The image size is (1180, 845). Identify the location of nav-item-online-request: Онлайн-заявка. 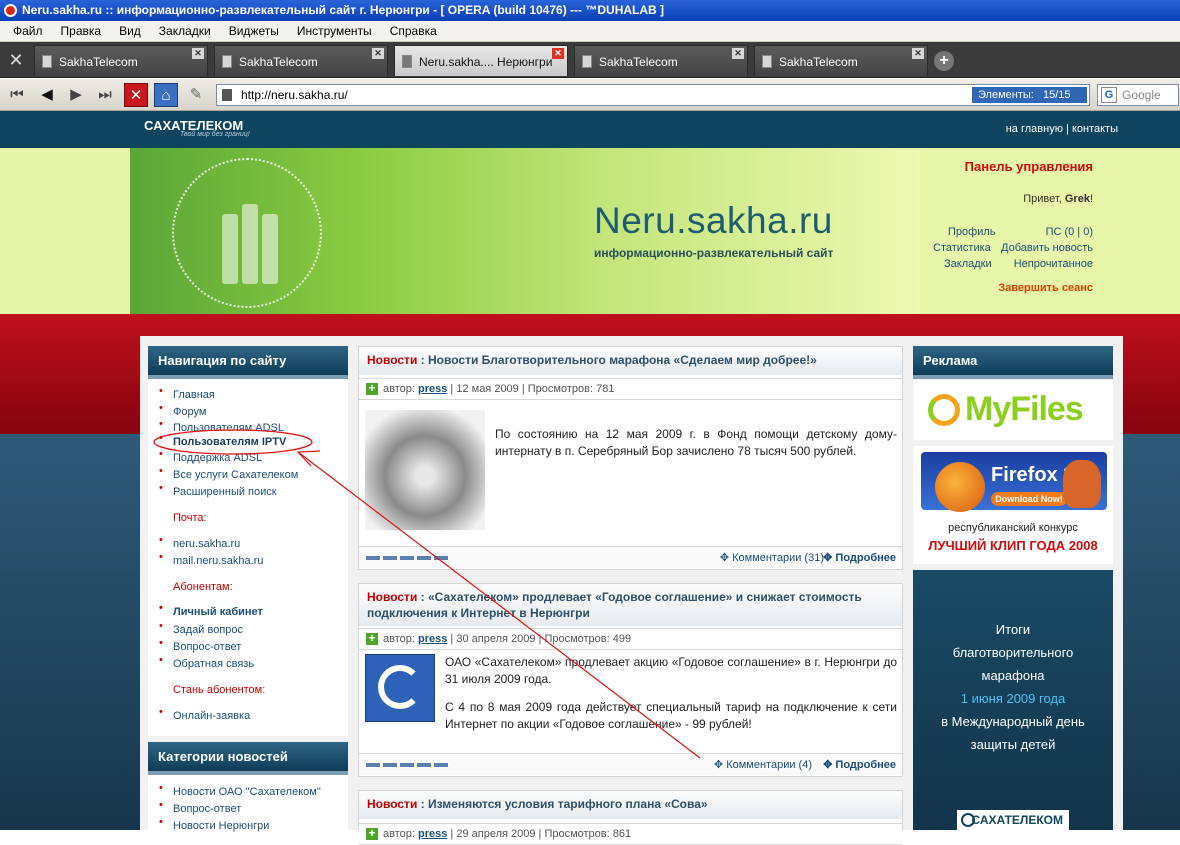
(204, 714).